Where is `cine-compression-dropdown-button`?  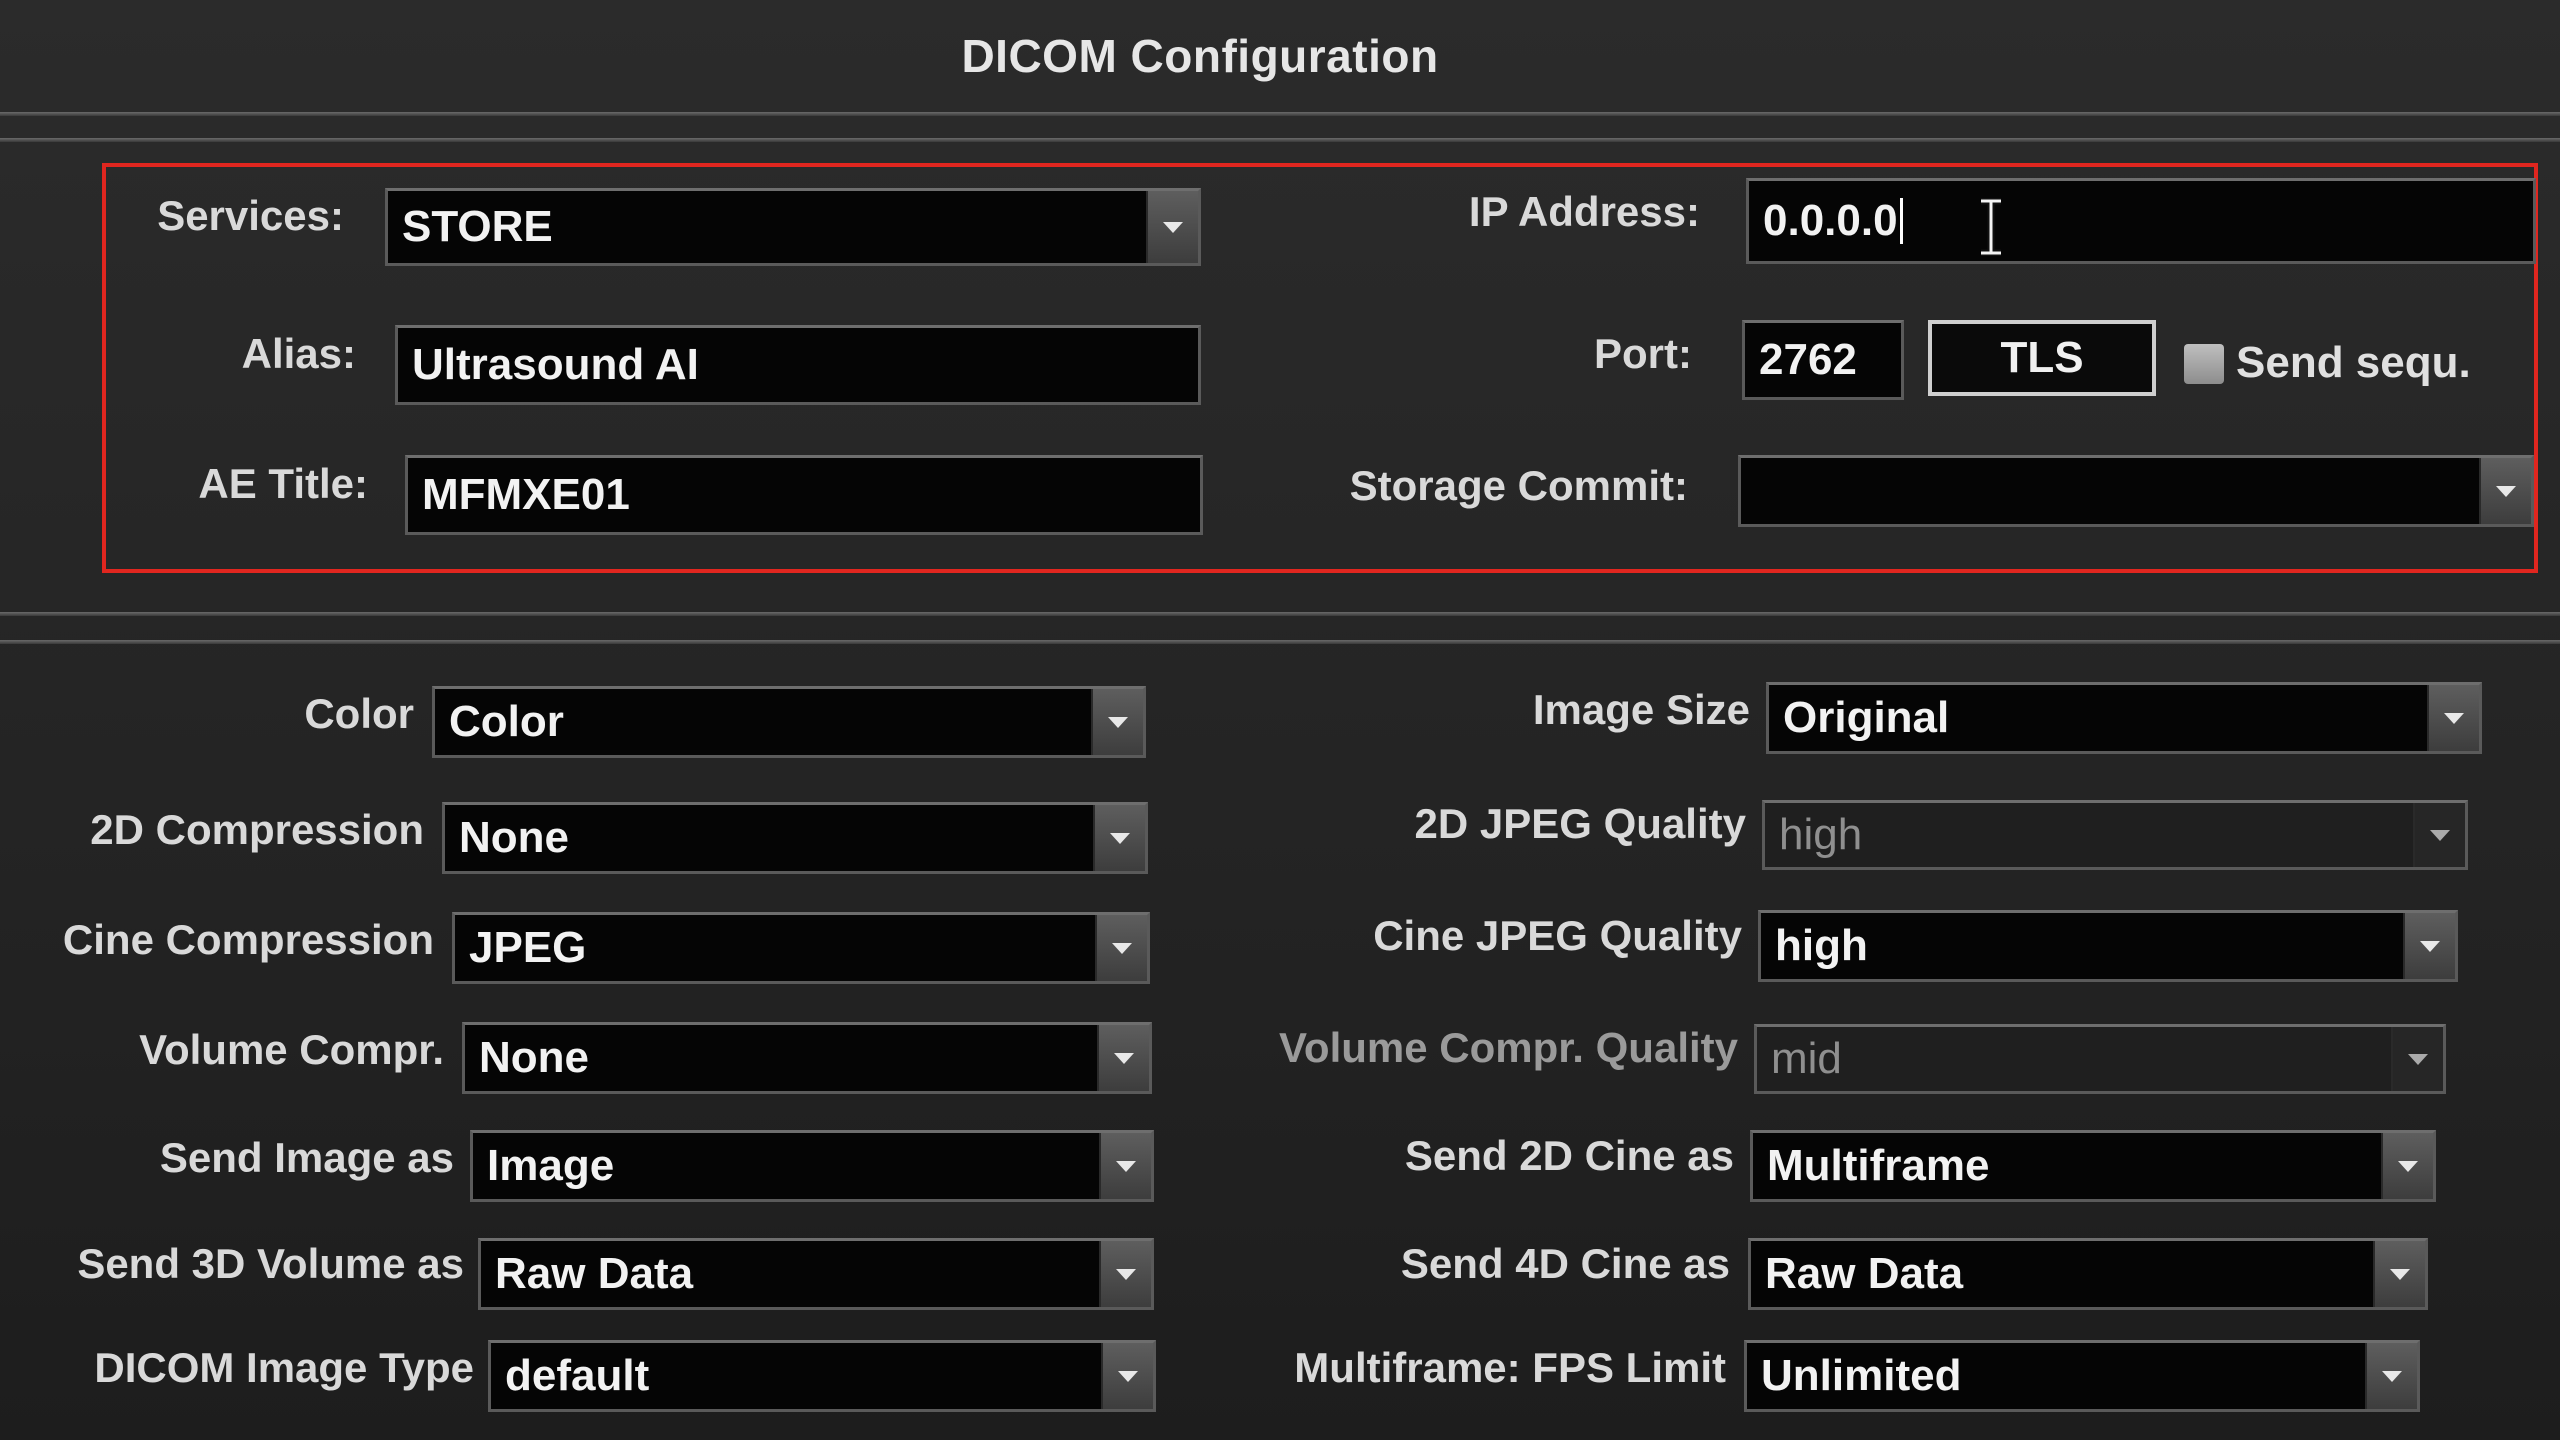 cine-compression-dropdown-button is located at coordinates (1121, 948).